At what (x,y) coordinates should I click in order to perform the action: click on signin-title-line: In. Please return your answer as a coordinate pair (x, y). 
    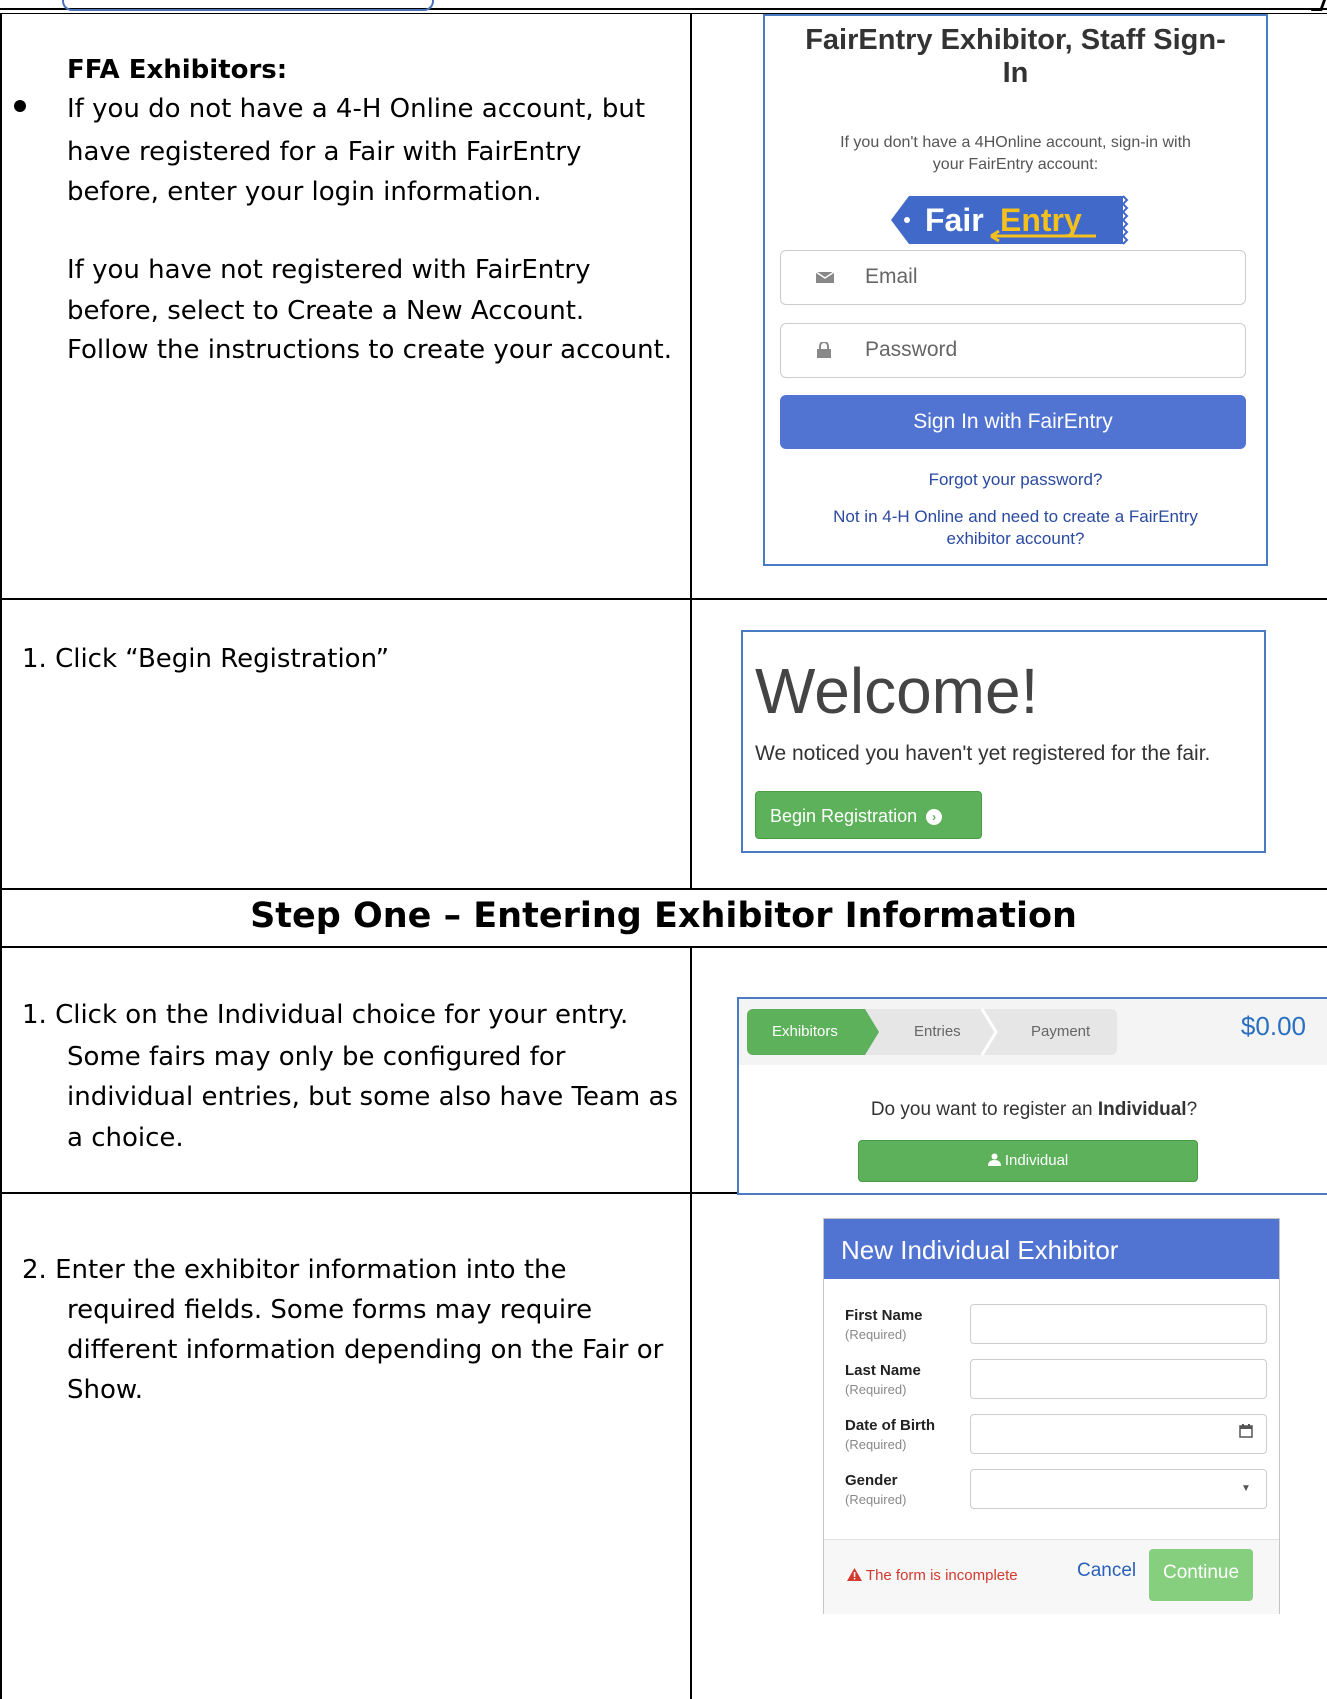
    Looking at the image, I should click on (1015, 73).